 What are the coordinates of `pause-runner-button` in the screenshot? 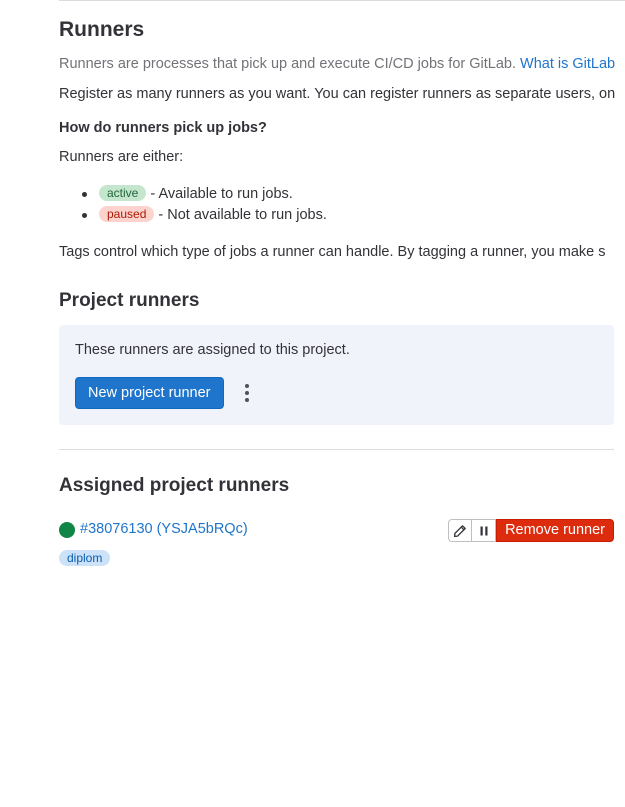 It's located at (484, 530).